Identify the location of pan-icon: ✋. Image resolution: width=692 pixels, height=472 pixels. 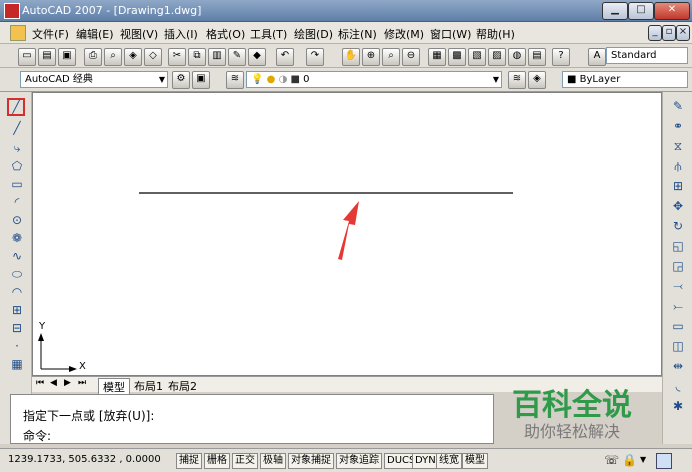
(351, 57).